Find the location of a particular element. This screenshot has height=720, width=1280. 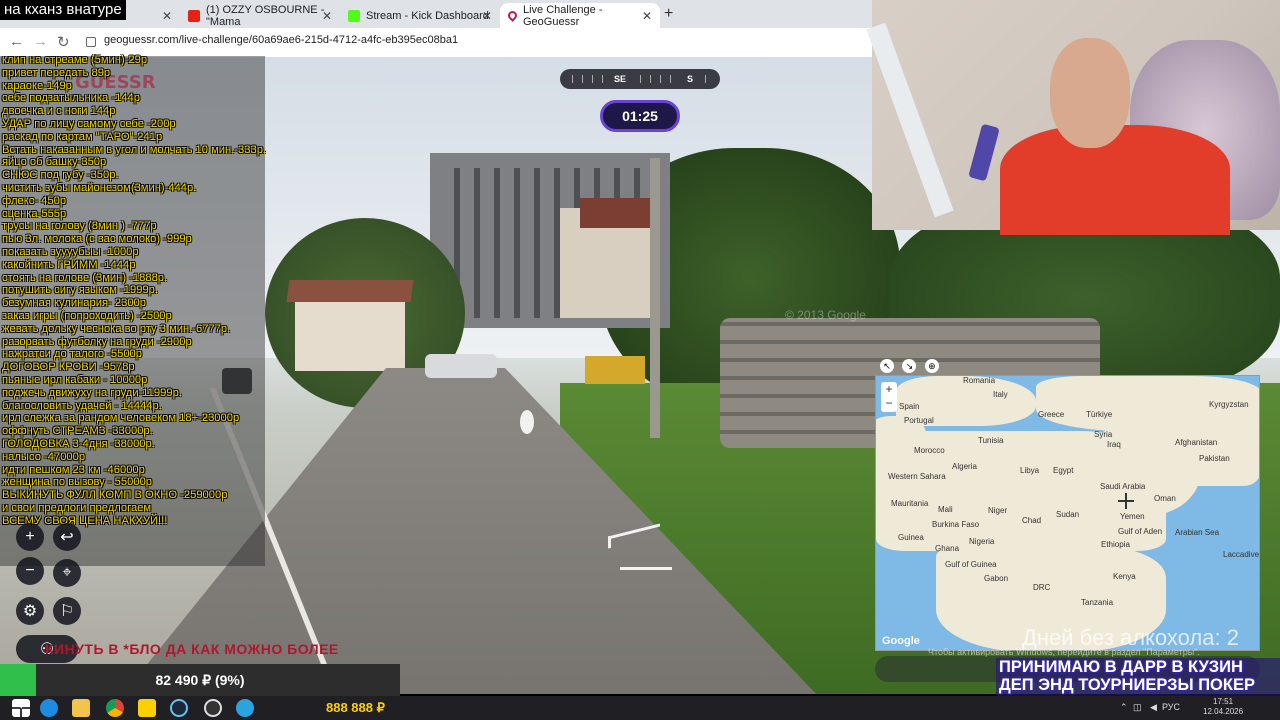

expand-map-icon: ↖ is located at coordinates (887, 366).